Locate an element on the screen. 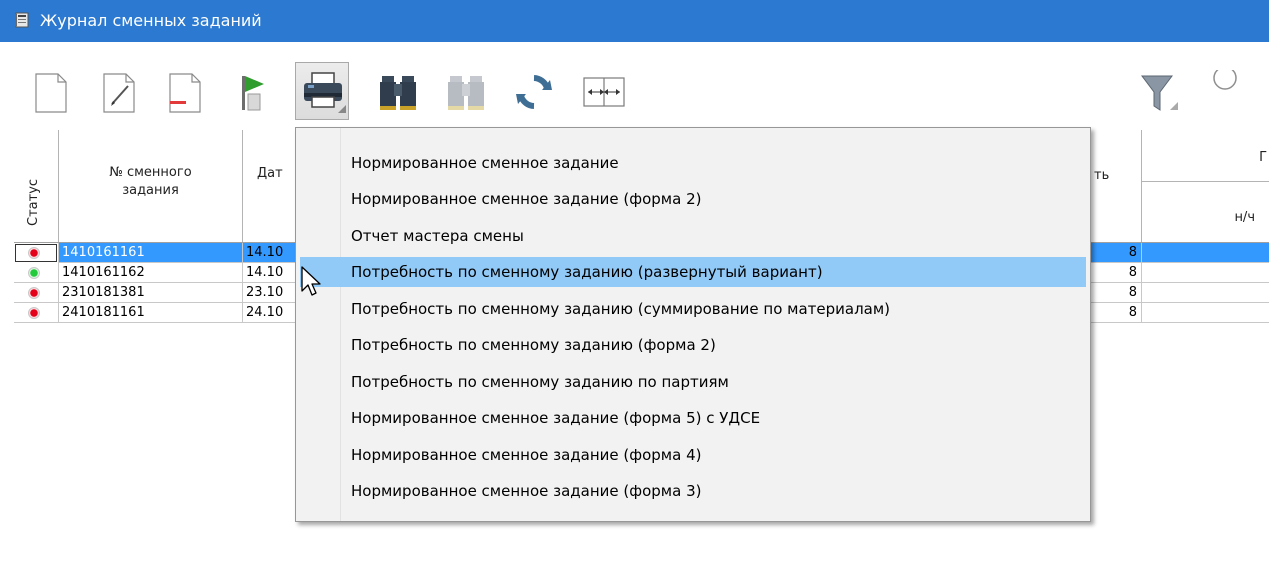 Image resolution: width=1269 pixels, height=563 pixels. filter-icon is located at coordinates (1159, 93).